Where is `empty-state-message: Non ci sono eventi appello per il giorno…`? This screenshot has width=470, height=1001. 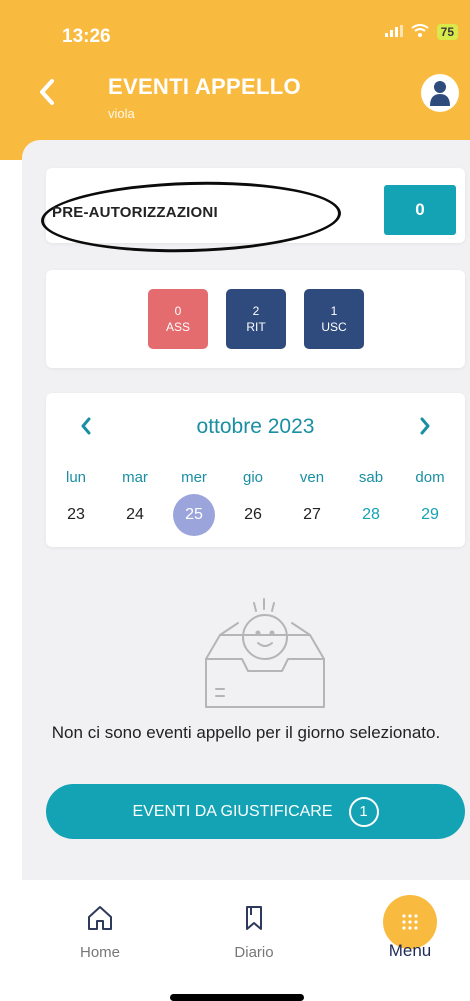
empty-state-message: Non ci sono eventi appello per il giorno… is located at coordinates (246, 732).